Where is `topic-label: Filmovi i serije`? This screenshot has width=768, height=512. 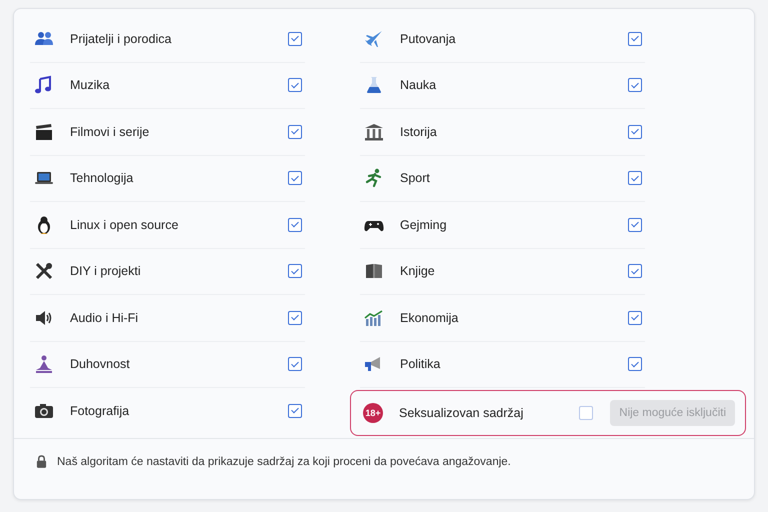
topic-label: Filmovi i serije is located at coordinates (110, 131).